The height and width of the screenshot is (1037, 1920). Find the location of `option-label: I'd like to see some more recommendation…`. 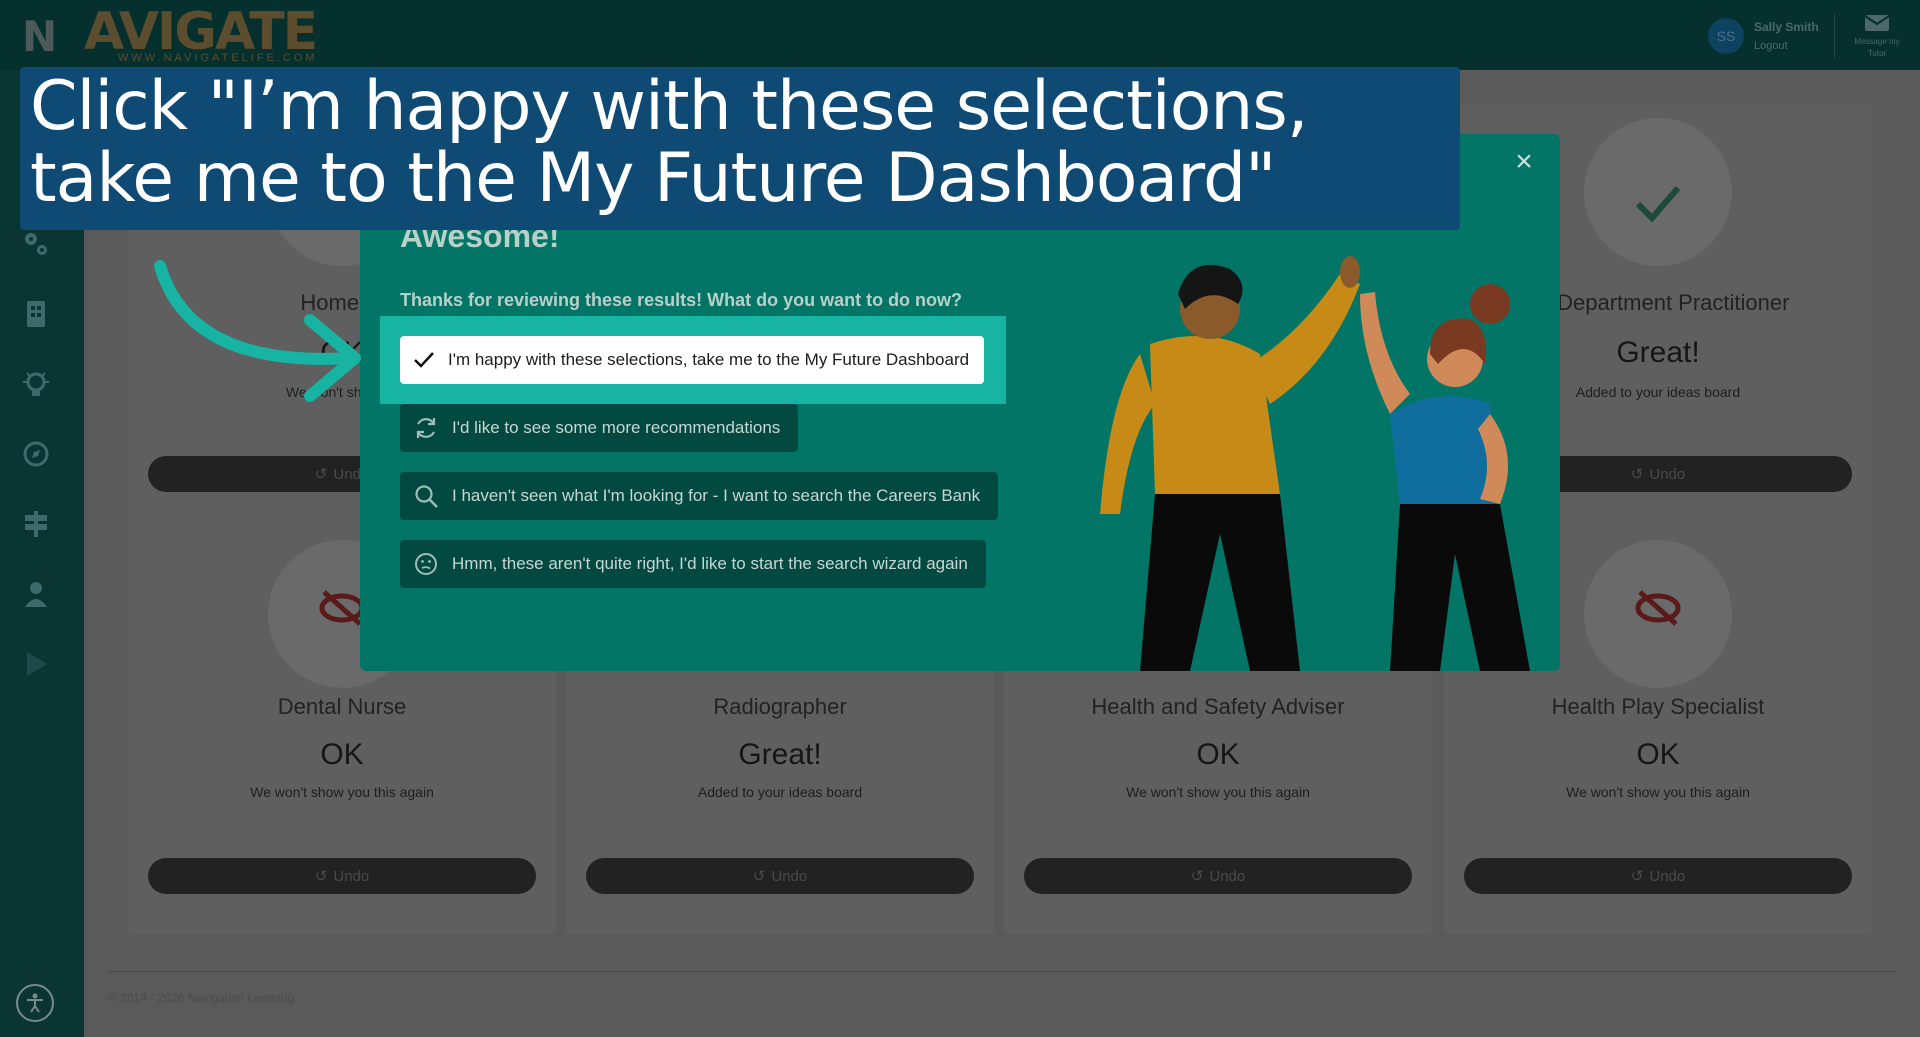

option-label: I'd like to see some more recommendation… is located at coordinates (616, 427).